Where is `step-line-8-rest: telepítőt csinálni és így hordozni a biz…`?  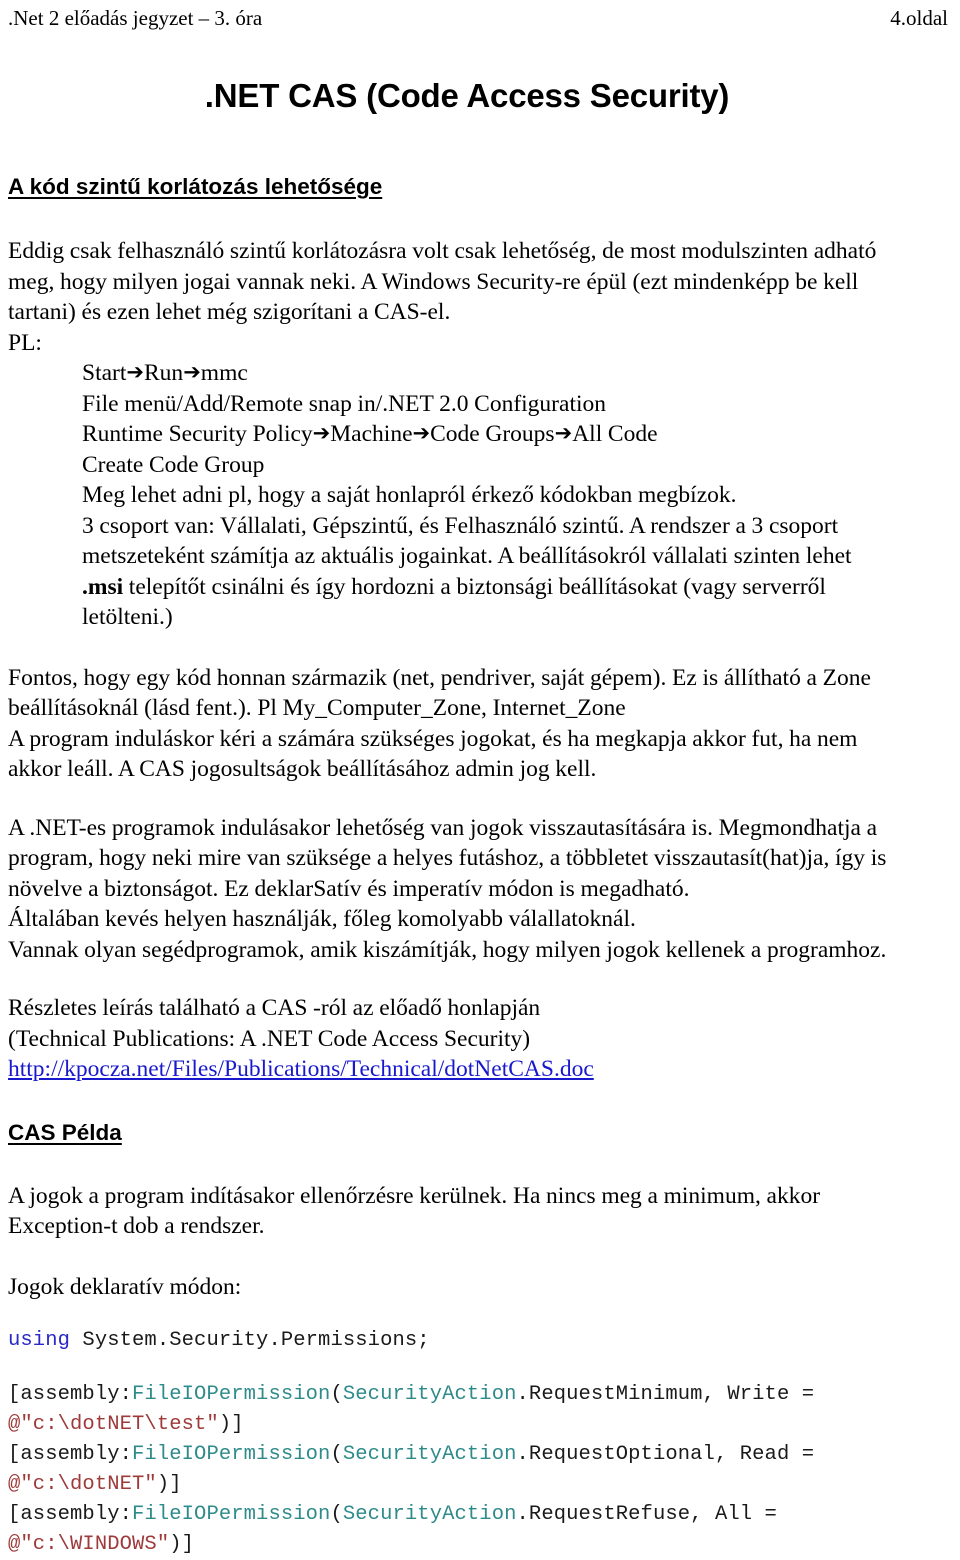 step-line-8-rest: telepítőt csinálni és így hordozni a biz… is located at coordinates (474, 586).